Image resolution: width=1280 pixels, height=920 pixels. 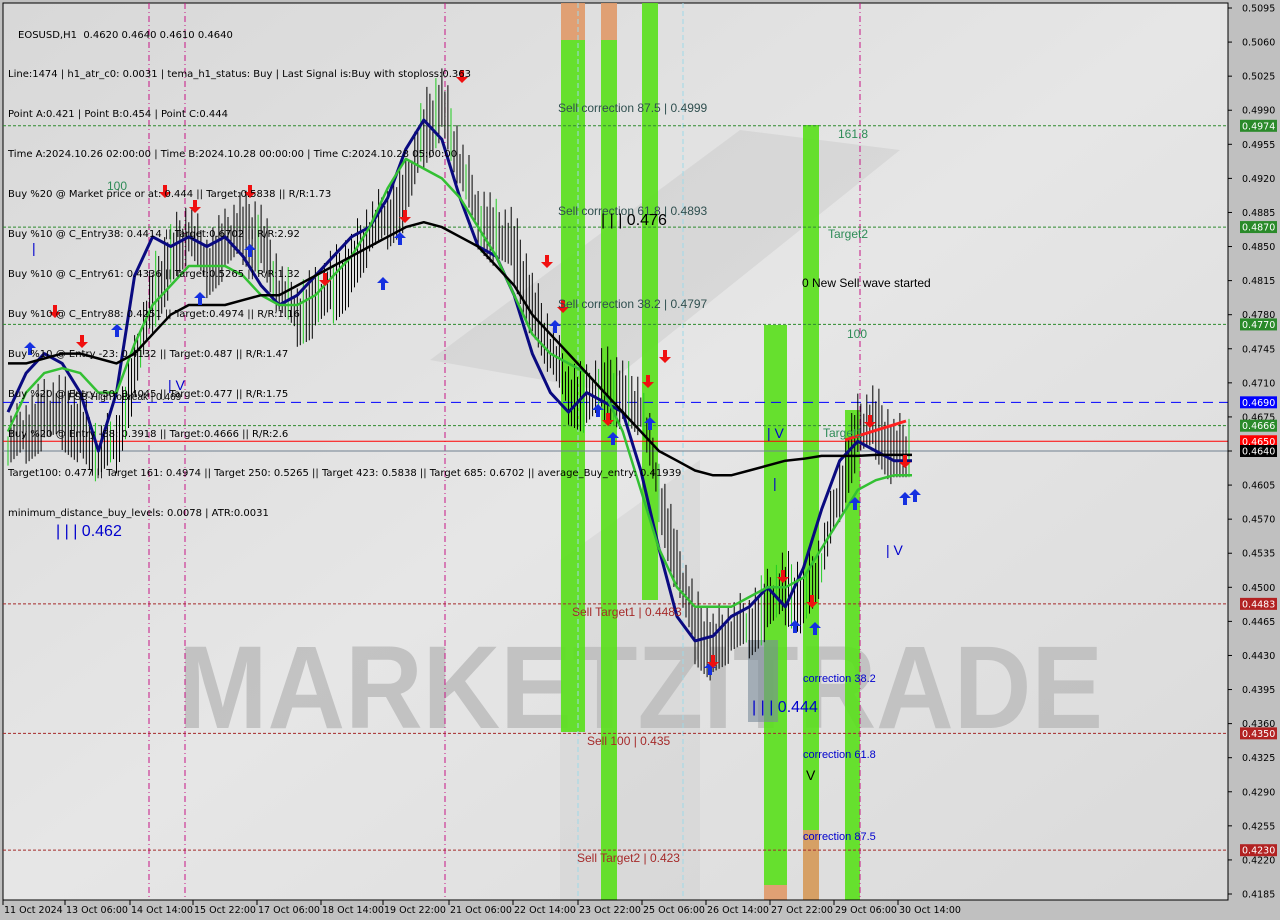 What do you see at coordinates (930, 910) in the screenshot?
I see `time-tick-label: 30 Oct 14:00` at bounding box center [930, 910].